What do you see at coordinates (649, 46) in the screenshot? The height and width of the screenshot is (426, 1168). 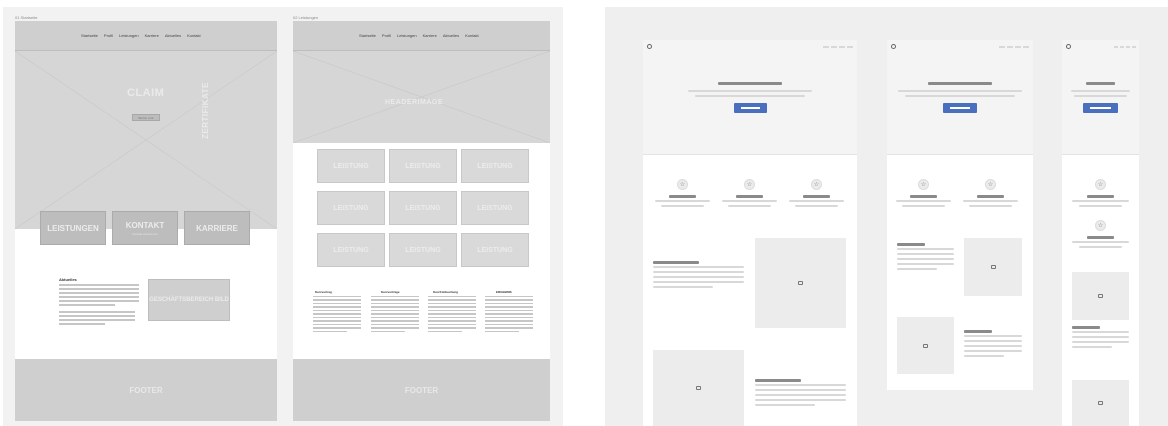 I see `logo-icon` at bounding box center [649, 46].